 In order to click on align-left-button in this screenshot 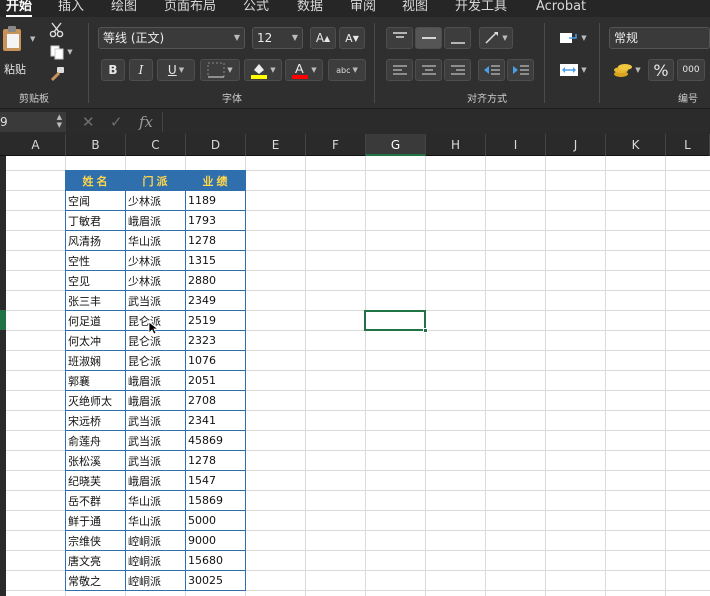, I will do `click(399, 70)`.